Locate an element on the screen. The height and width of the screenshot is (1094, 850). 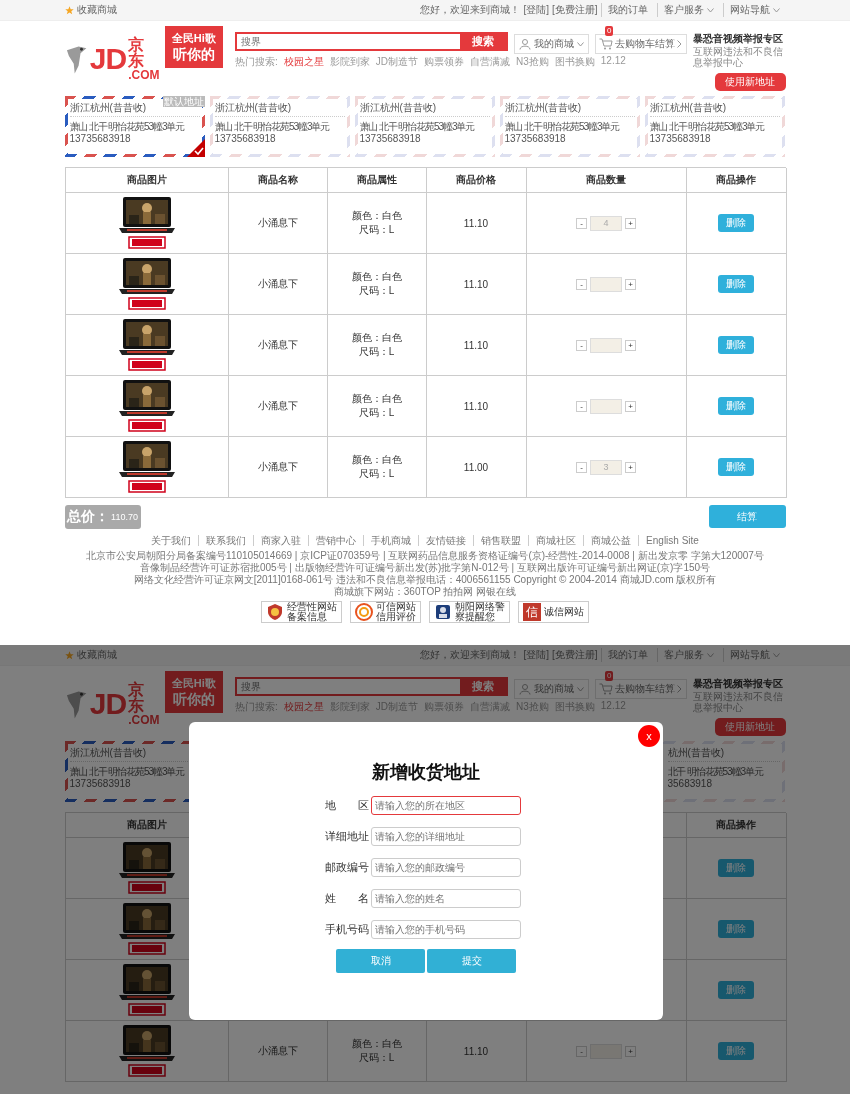
hot-search-link: N3抢购 is located at coordinates (532, 62).